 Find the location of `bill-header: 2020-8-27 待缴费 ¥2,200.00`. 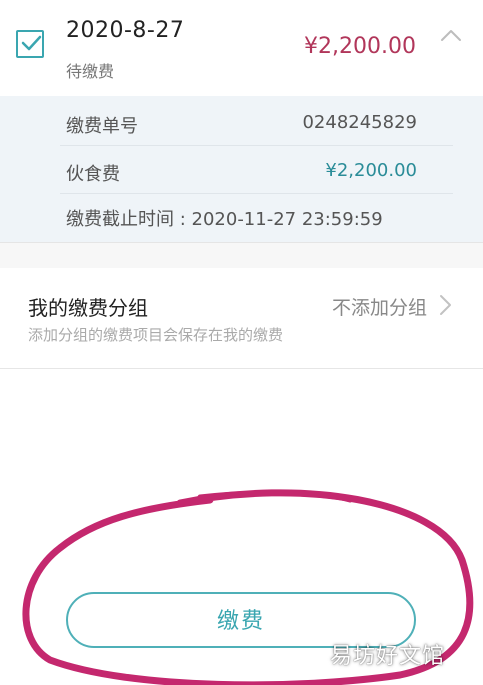

bill-header: 2020-8-27 待缴费 ¥2,200.00 is located at coordinates (241, 48).